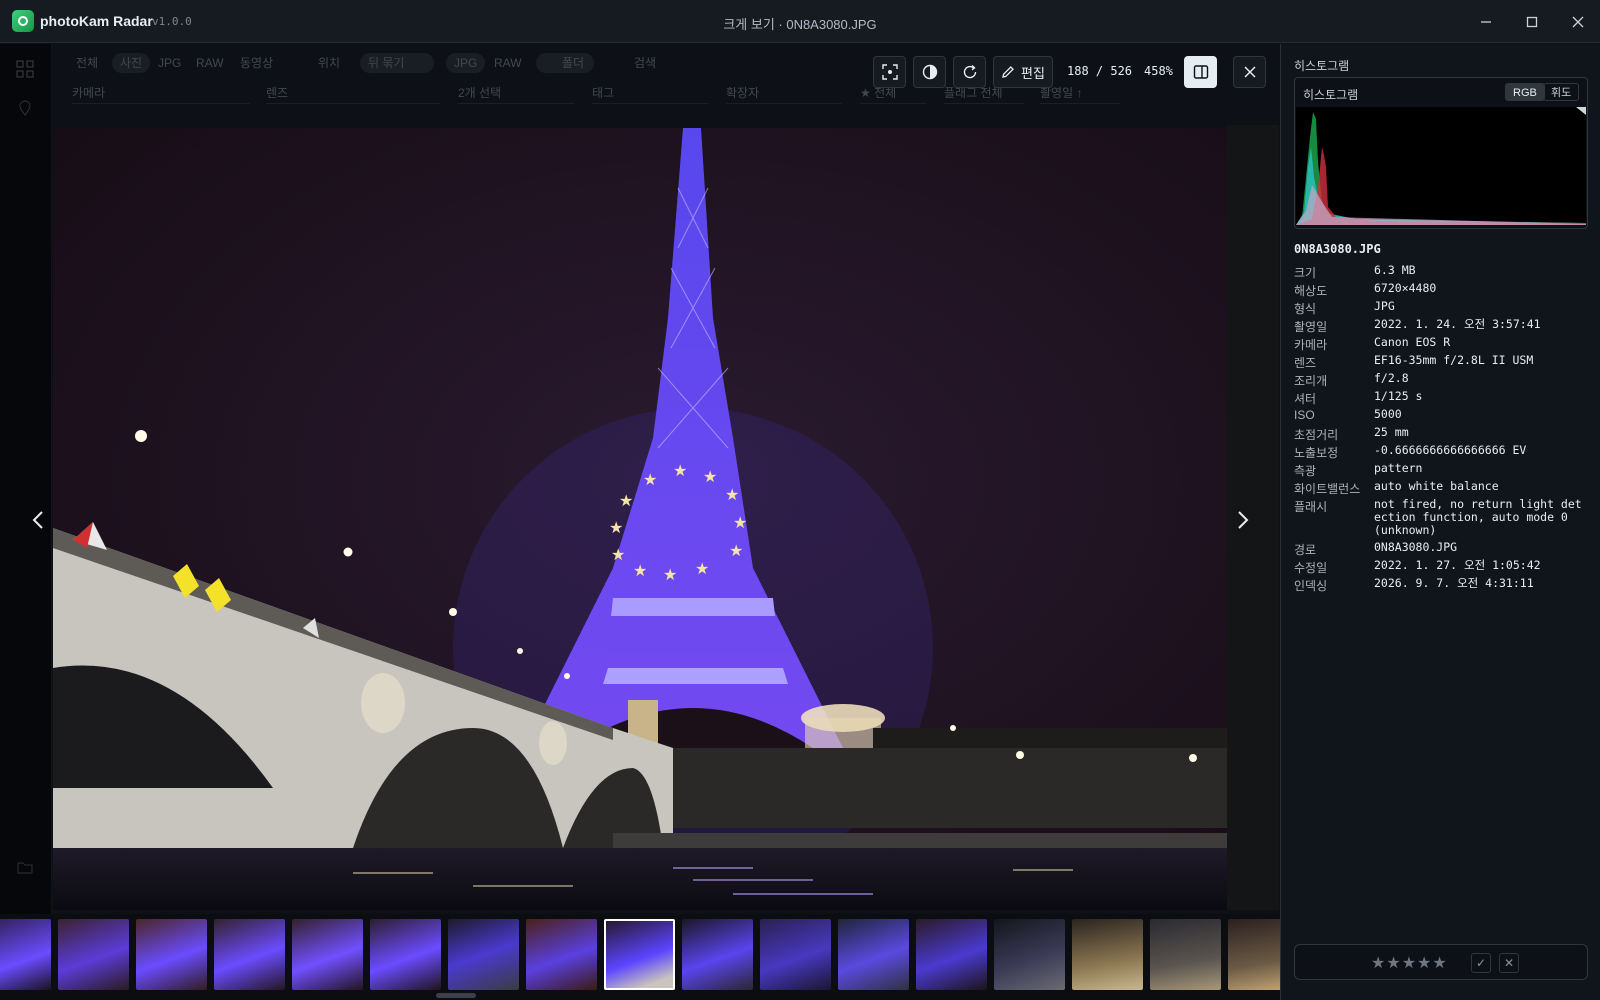 This screenshot has height=1000, width=1600. I want to click on histogram-chart, so click(1441, 166).